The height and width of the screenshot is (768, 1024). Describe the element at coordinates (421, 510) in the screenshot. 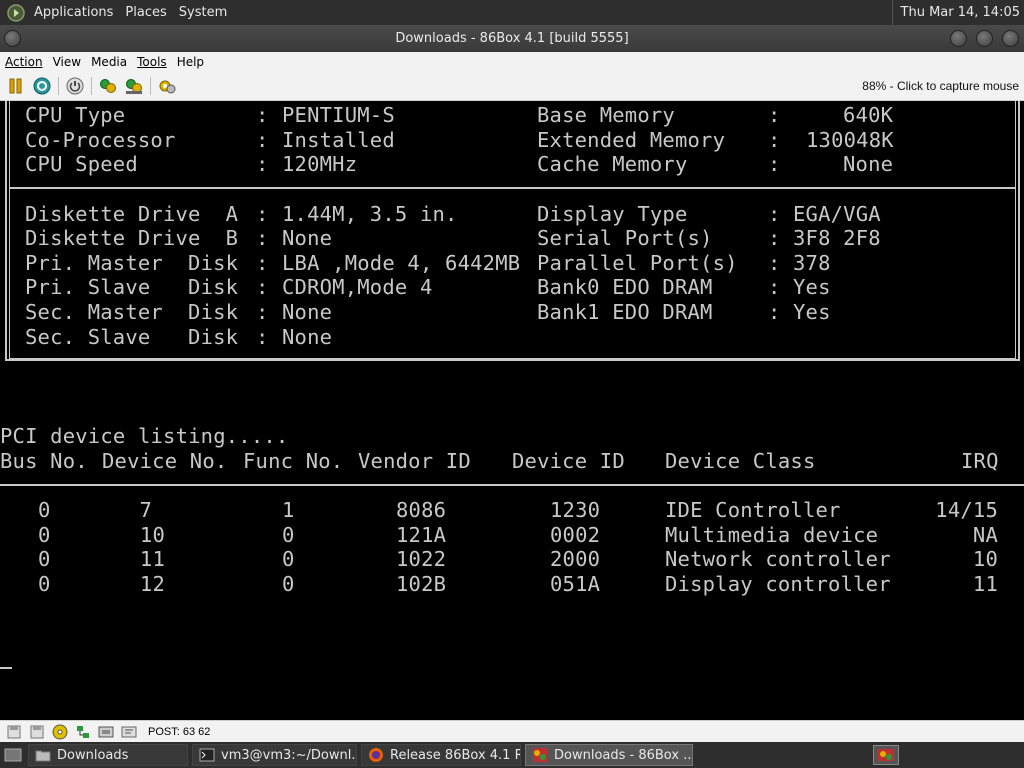

I see `pci-row-vendor: 8086` at that location.